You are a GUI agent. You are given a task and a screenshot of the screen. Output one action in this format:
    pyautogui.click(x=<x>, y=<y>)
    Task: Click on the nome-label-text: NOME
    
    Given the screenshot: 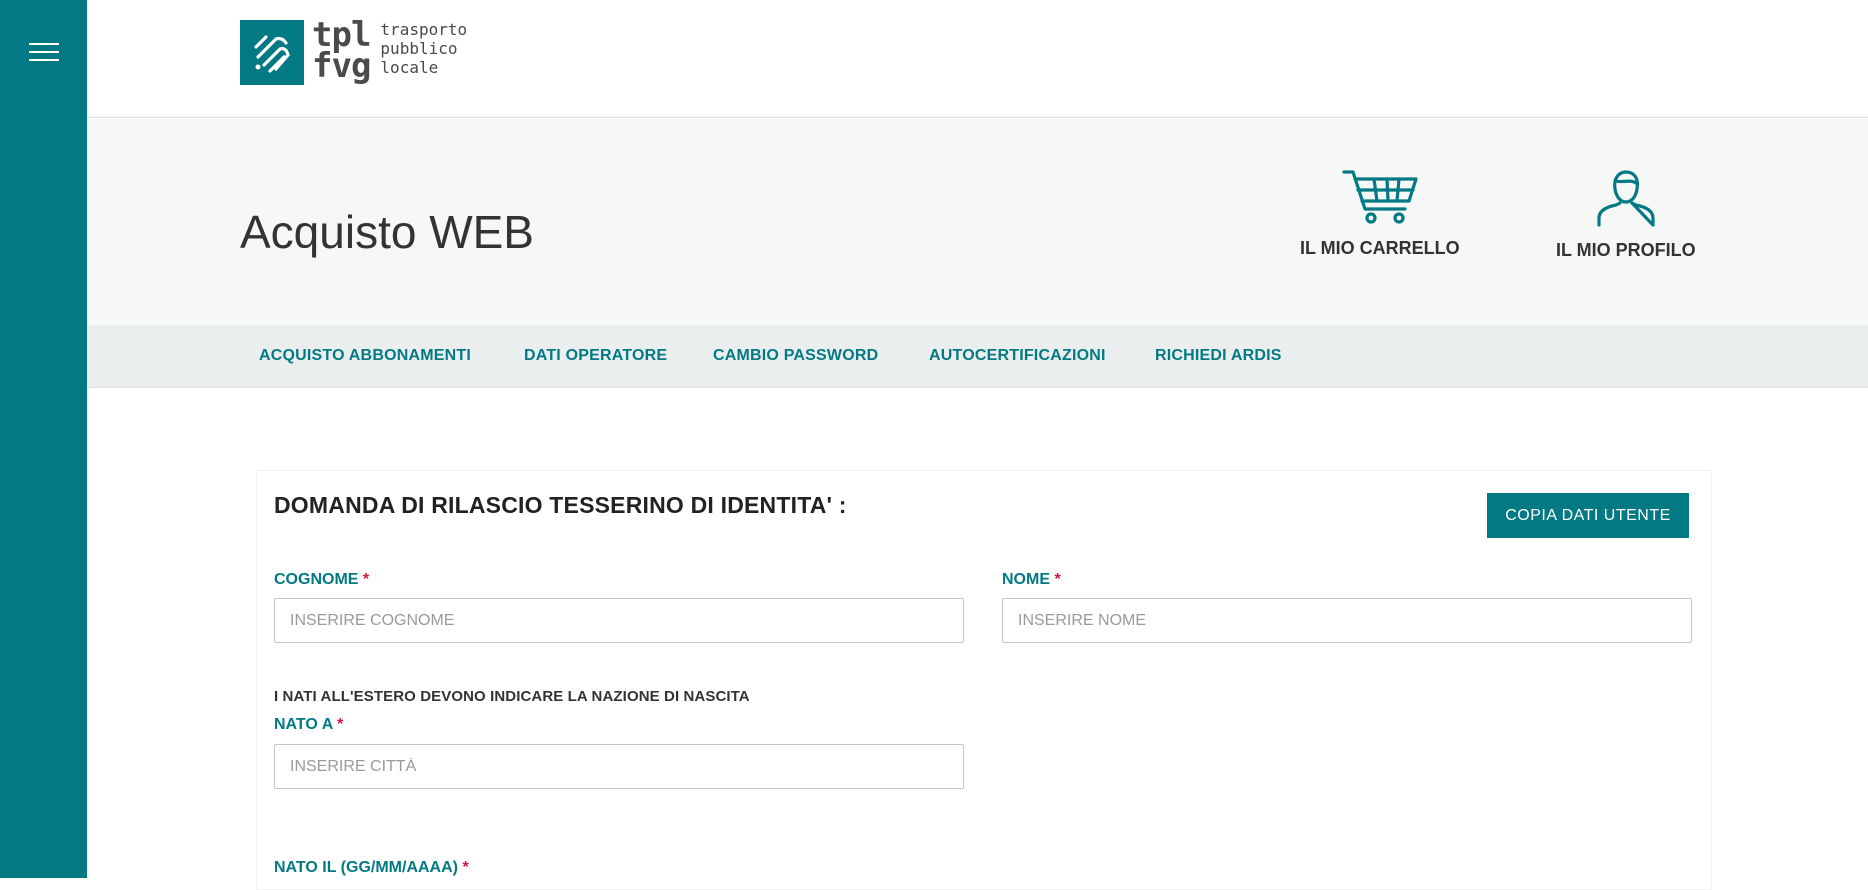 What is the action you would take?
    pyautogui.click(x=1026, y=579)
    